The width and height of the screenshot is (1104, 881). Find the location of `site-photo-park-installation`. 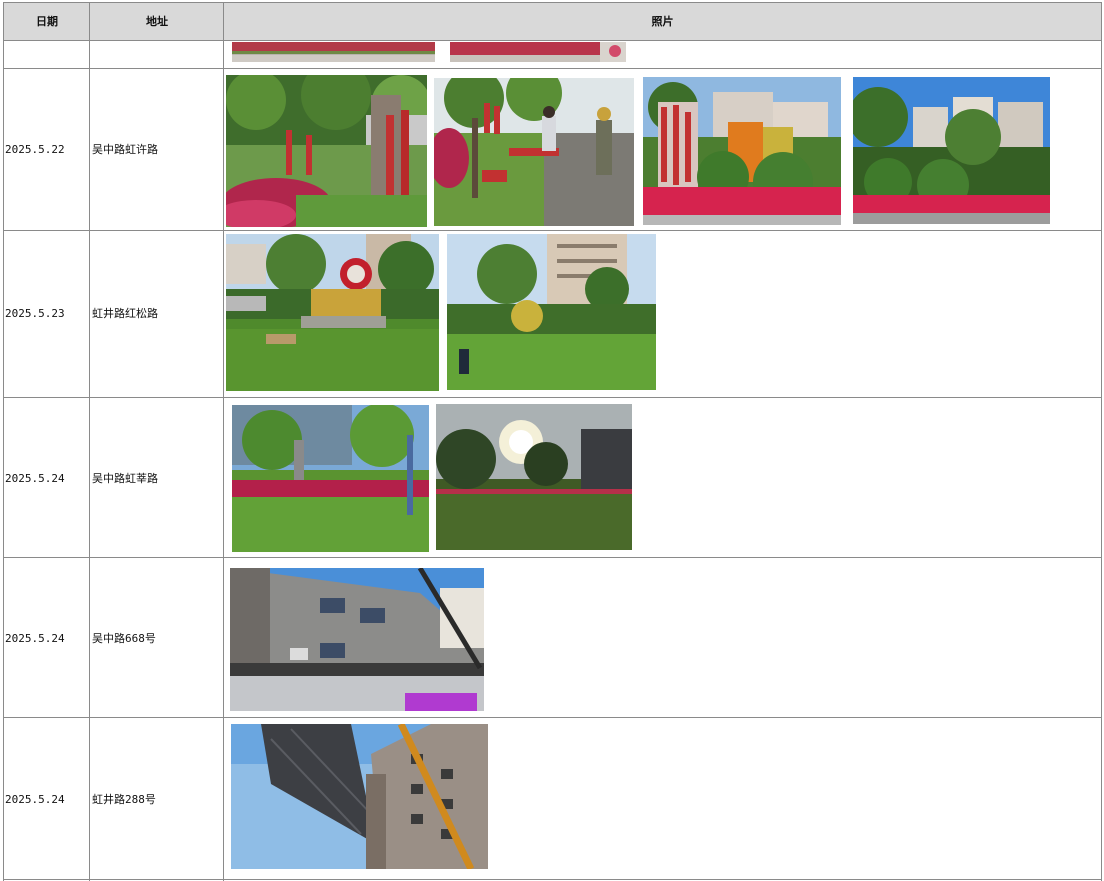

site-photo-park-installation is located at coordinates (326, 151).